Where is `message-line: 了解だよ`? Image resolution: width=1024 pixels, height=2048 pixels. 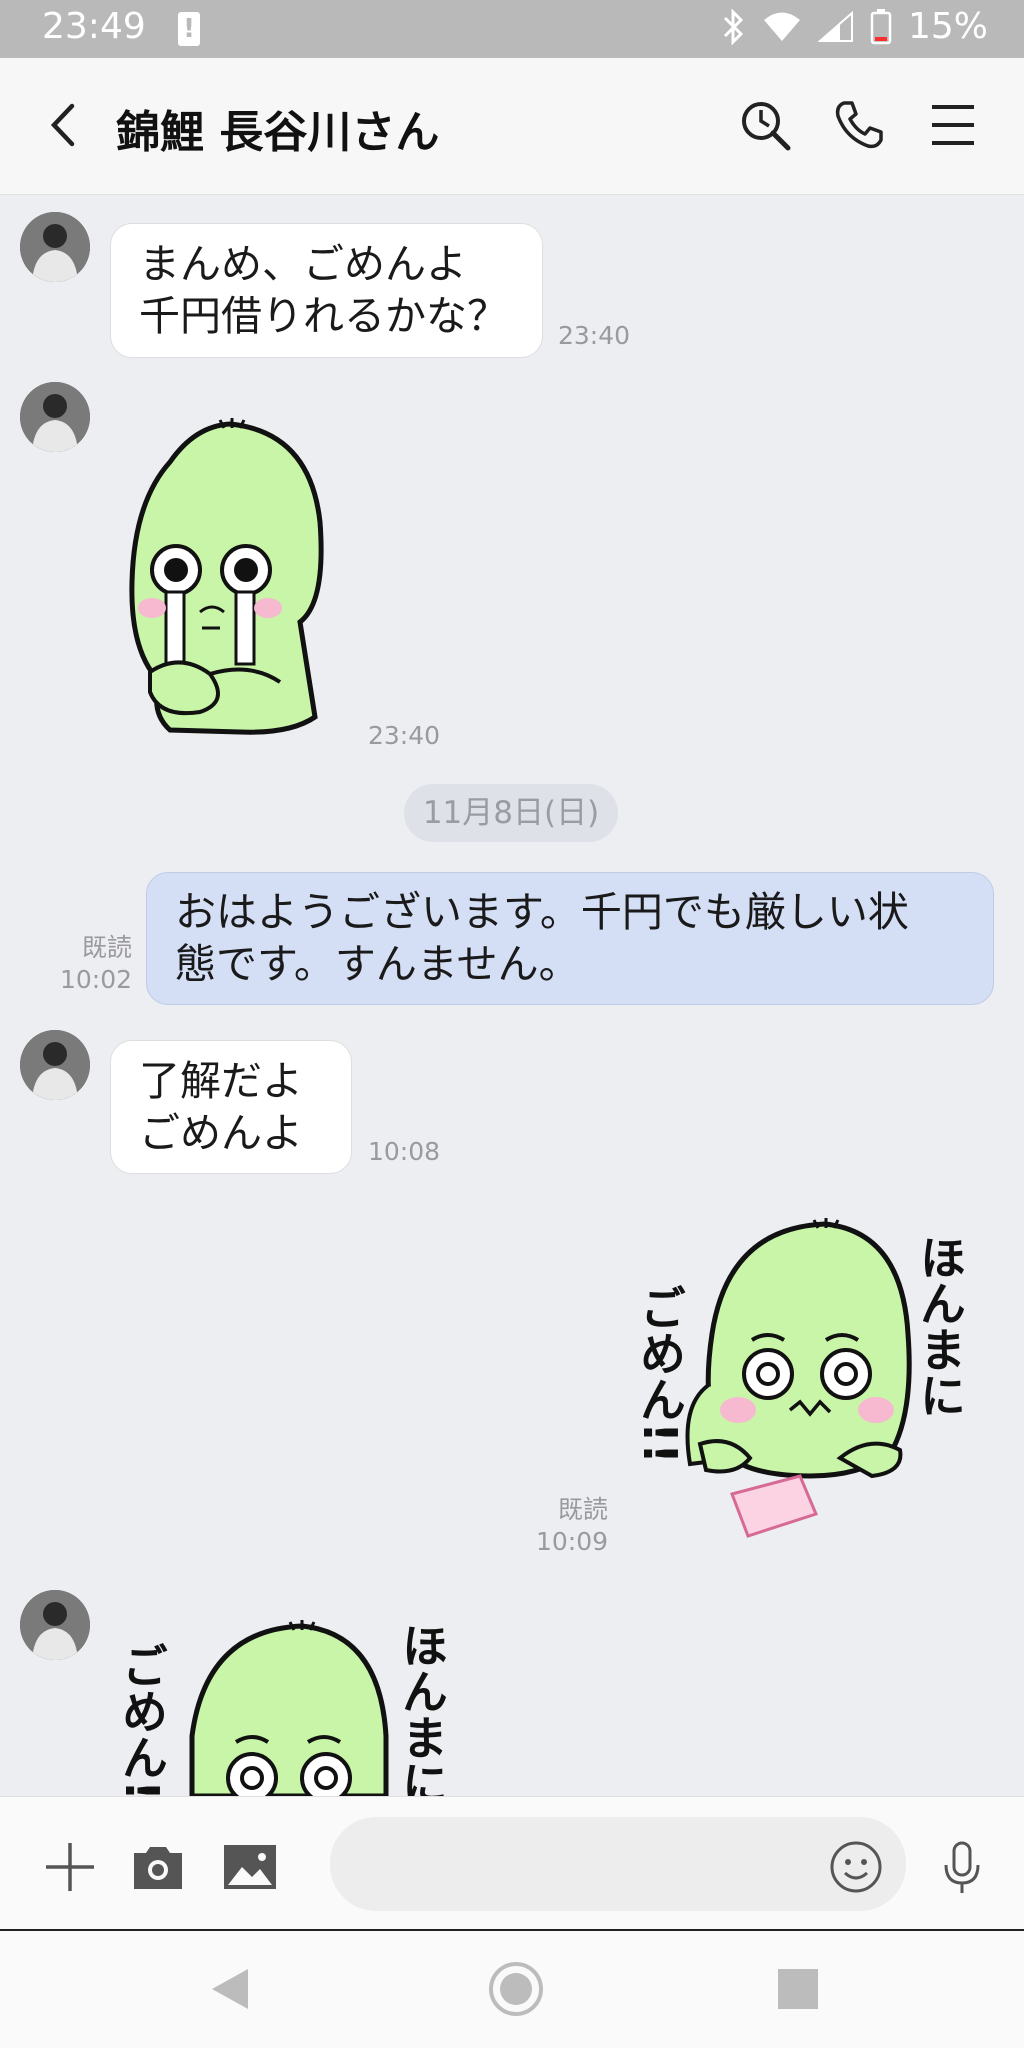 message-line: 了解だよ is located at coordinates (221, 1081).